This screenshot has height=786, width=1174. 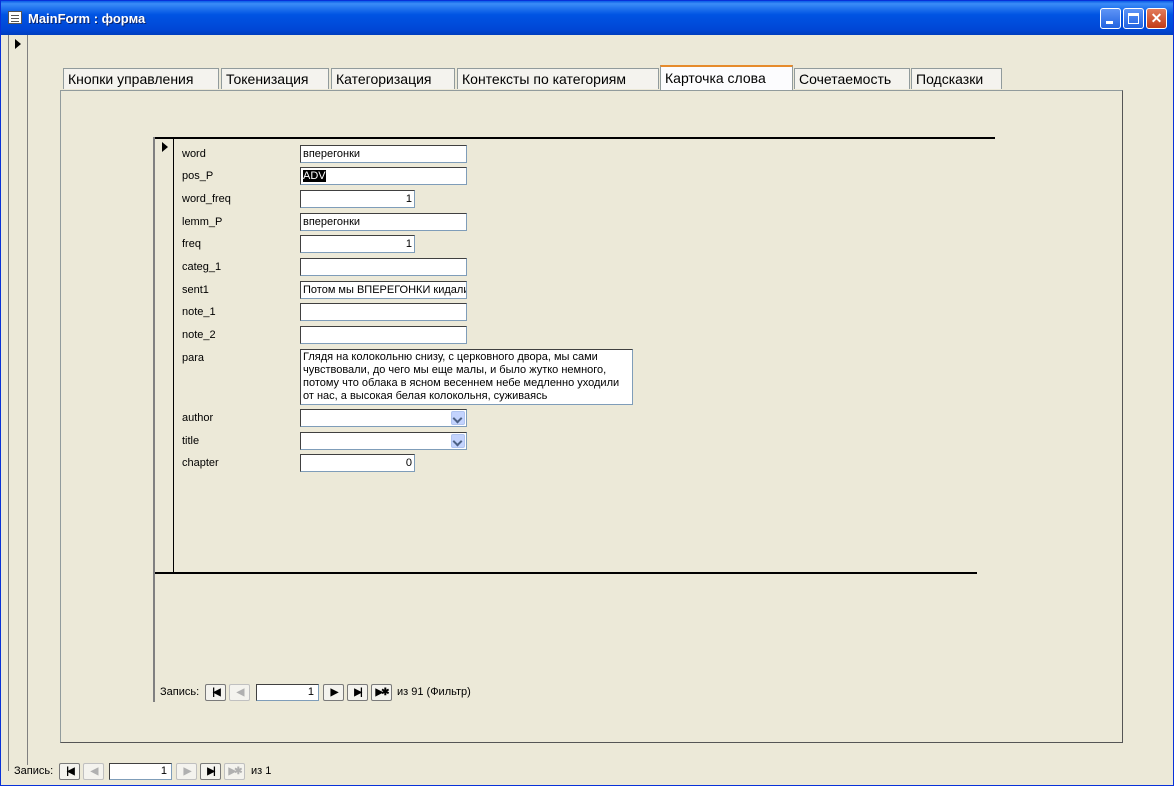 I want to click on label-pos: pos_P, so click(x=198, y=176).